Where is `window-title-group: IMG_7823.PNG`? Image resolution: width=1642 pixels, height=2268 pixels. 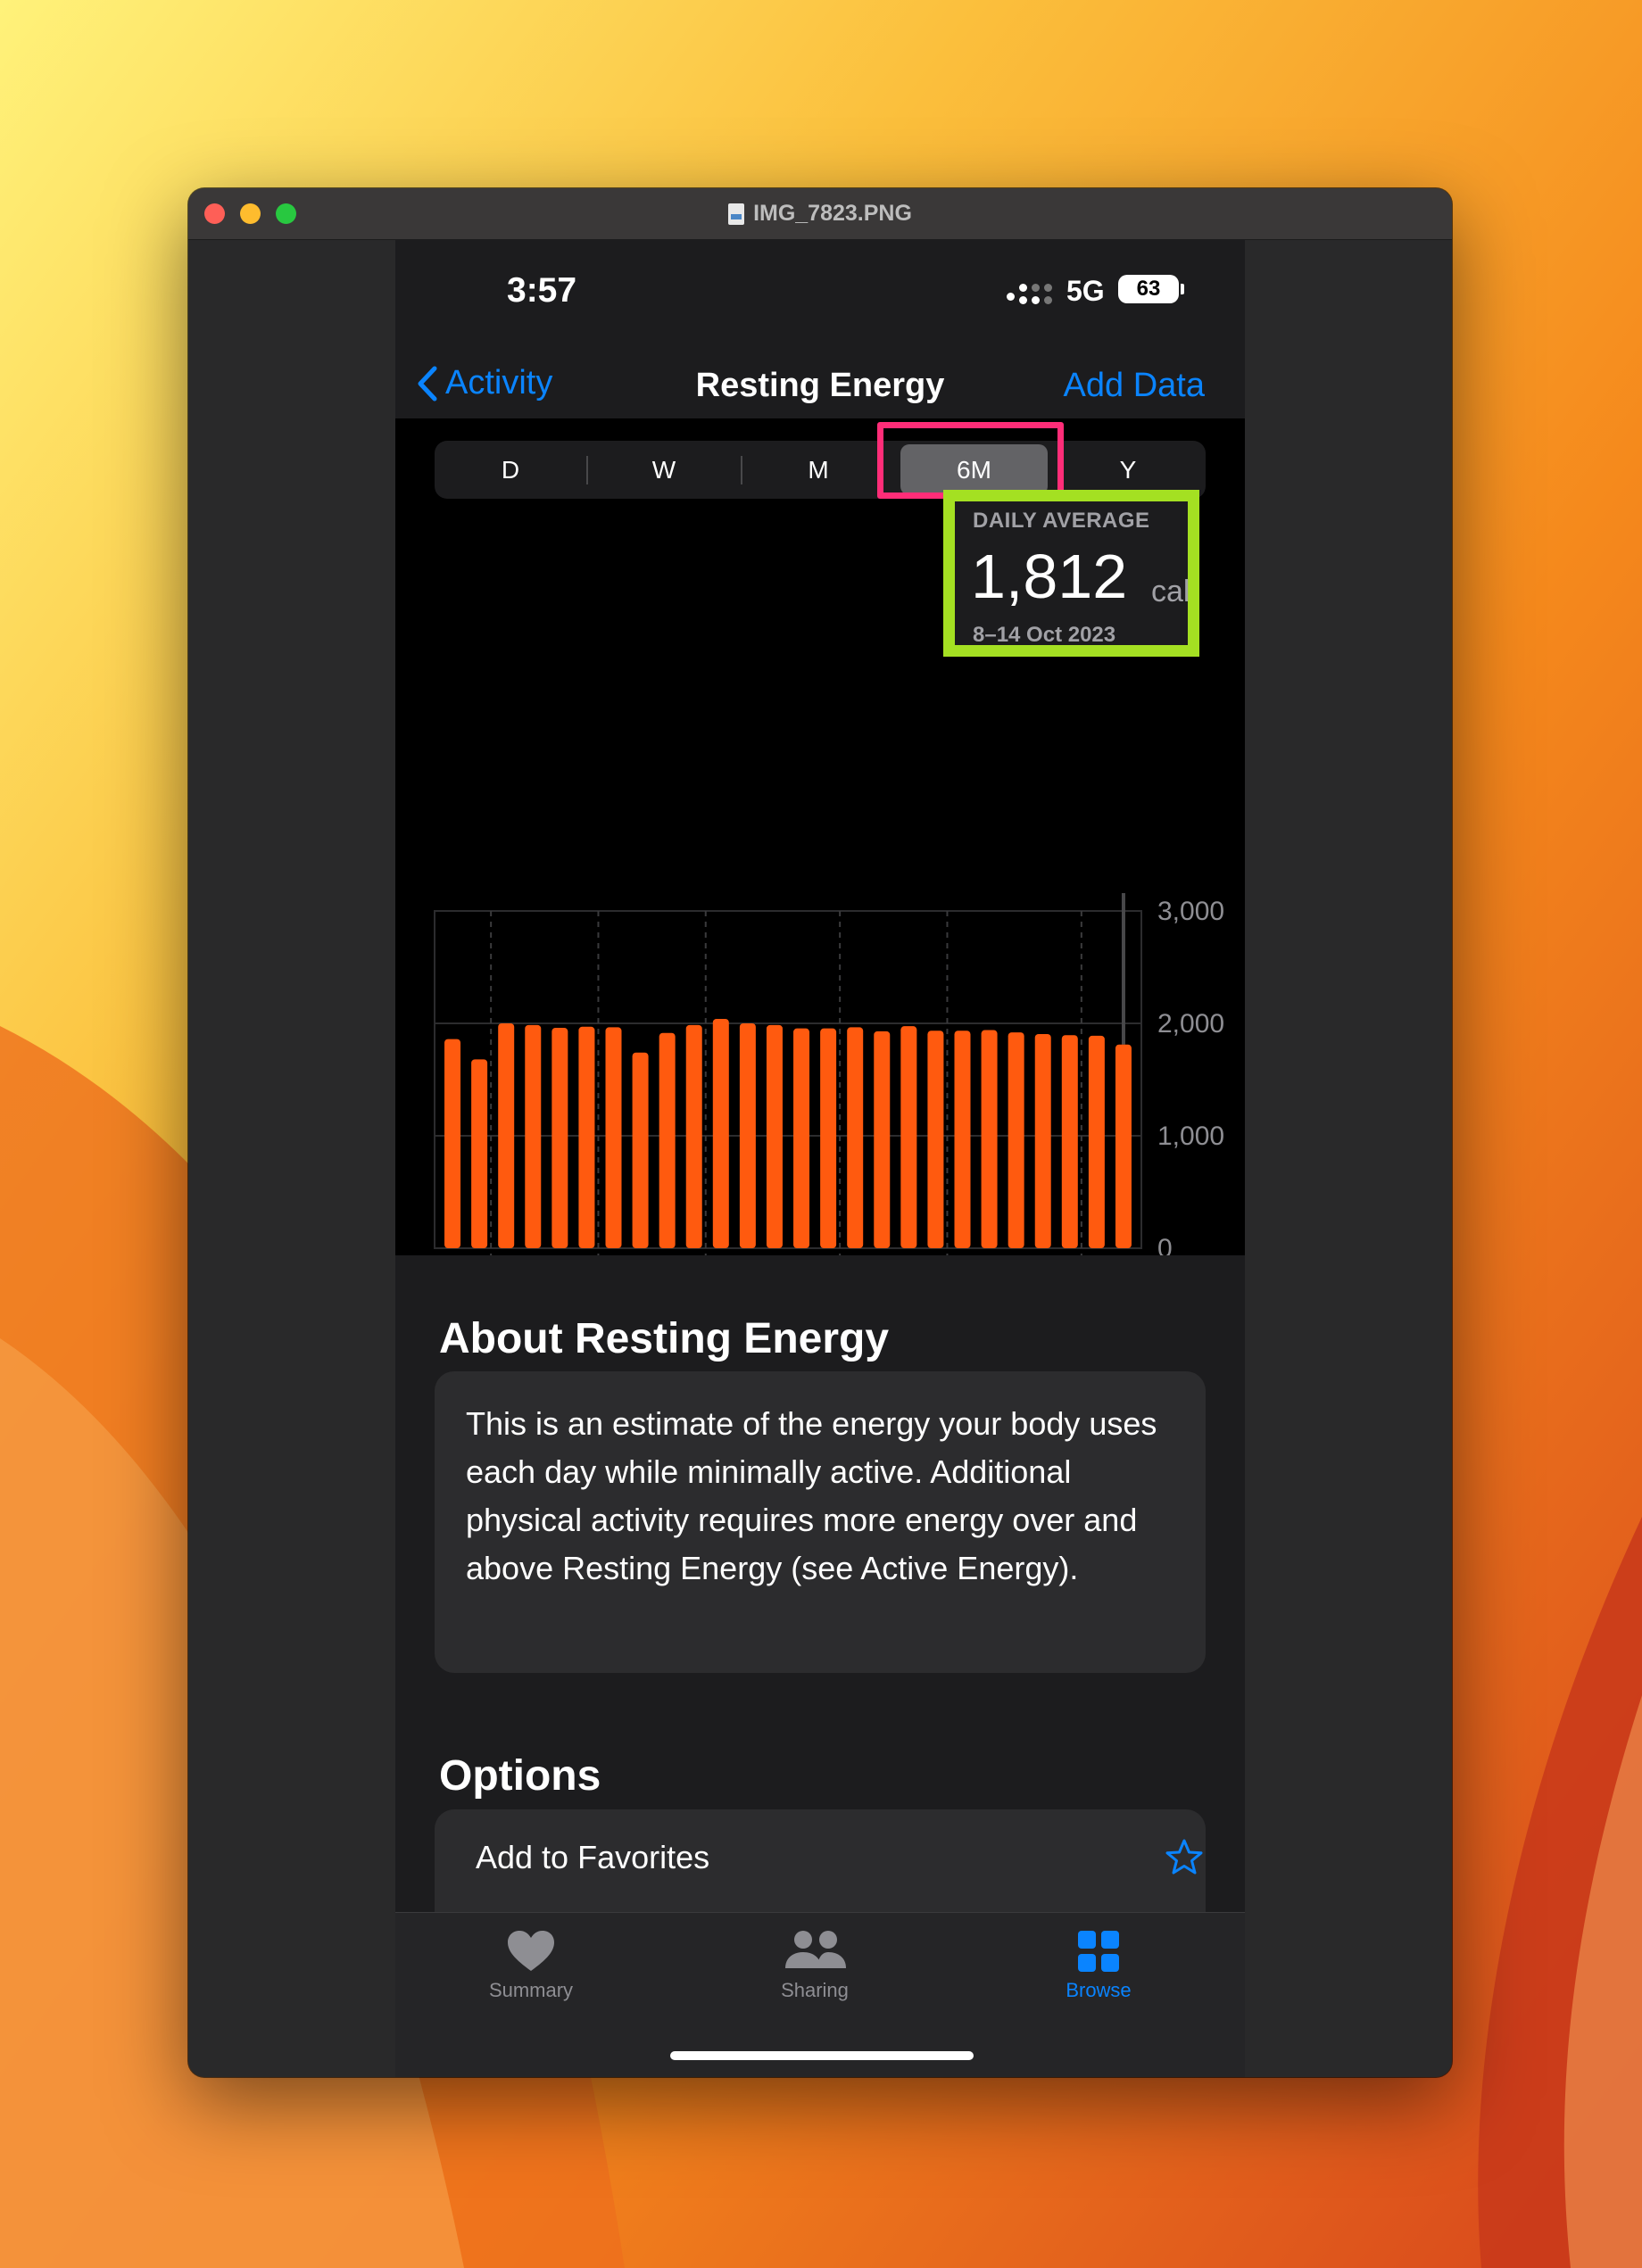
window-title-group: IMG_7823.PNG is located at coordinates (820, 213).